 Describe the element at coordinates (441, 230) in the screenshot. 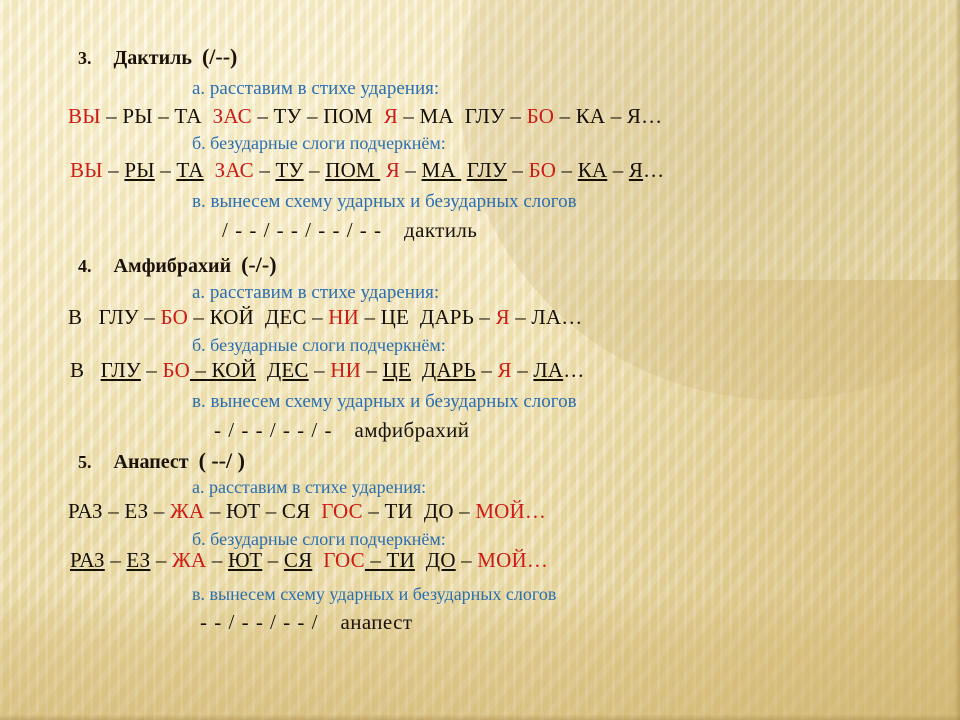

I see `scheme-term: дактиль` at that location.